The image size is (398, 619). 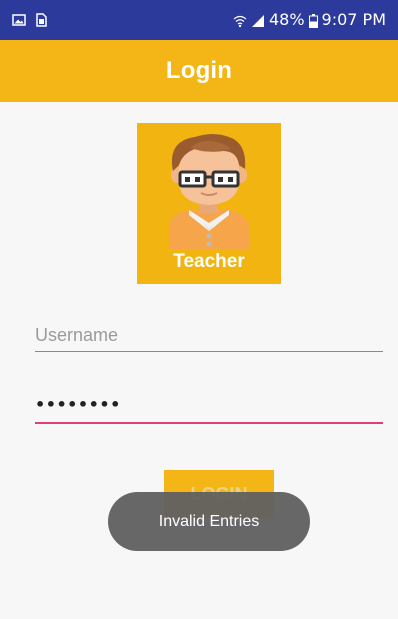 What do you see at coordinates (209, 334) in the screenshot?
I see `username-field: Username` at bounding box center [209, 334].